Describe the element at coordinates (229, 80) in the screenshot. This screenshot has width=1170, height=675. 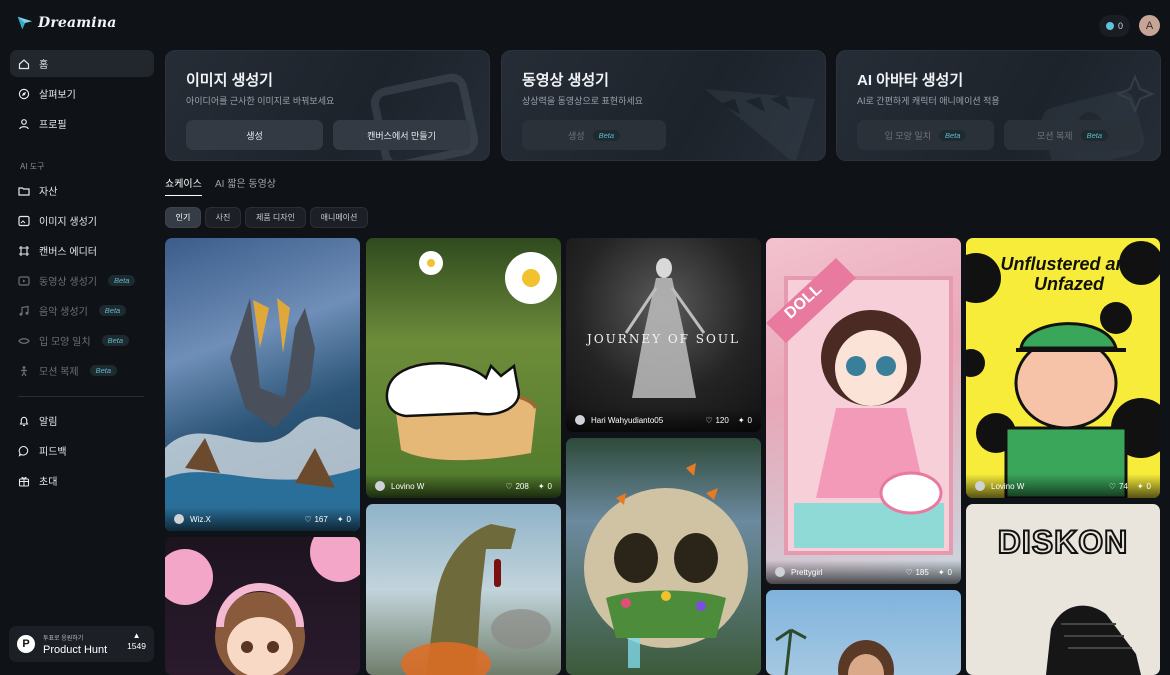
I see `card-title: 이미지 생성기` at that location.